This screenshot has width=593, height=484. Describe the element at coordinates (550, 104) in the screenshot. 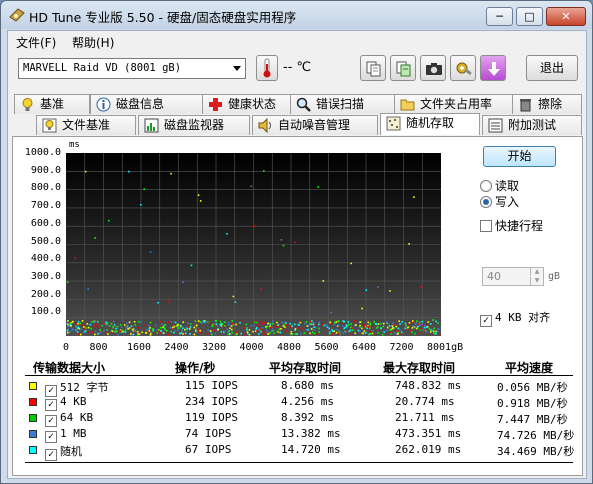

I see `tab-label: 擦除` at that location.